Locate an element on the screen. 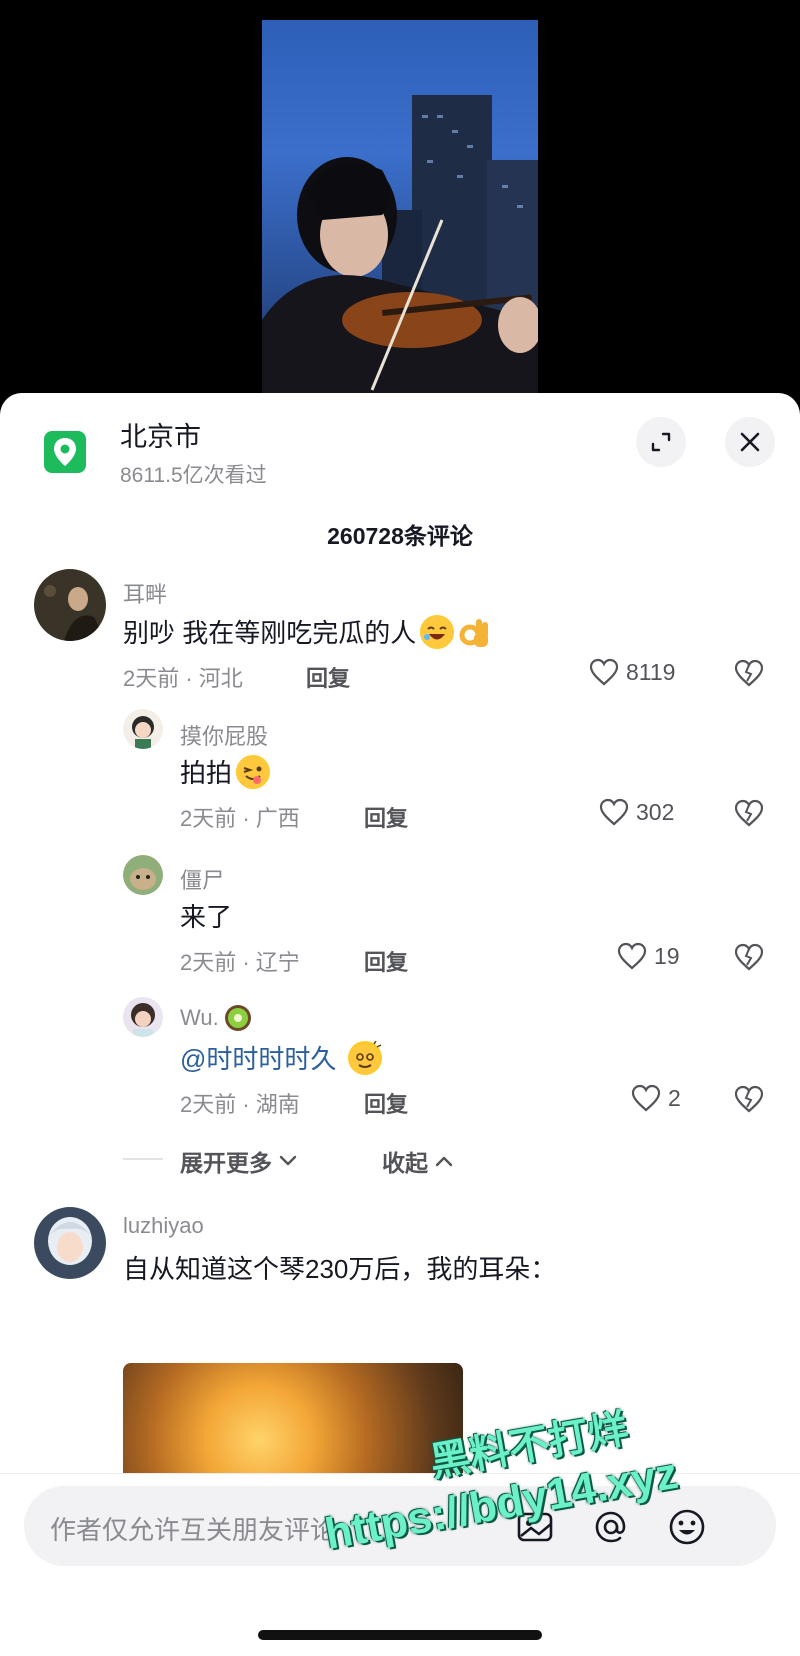 The height and width of the screenshot is (1656, 800). chevron-down-icon is located at coordinates (288, 1160).